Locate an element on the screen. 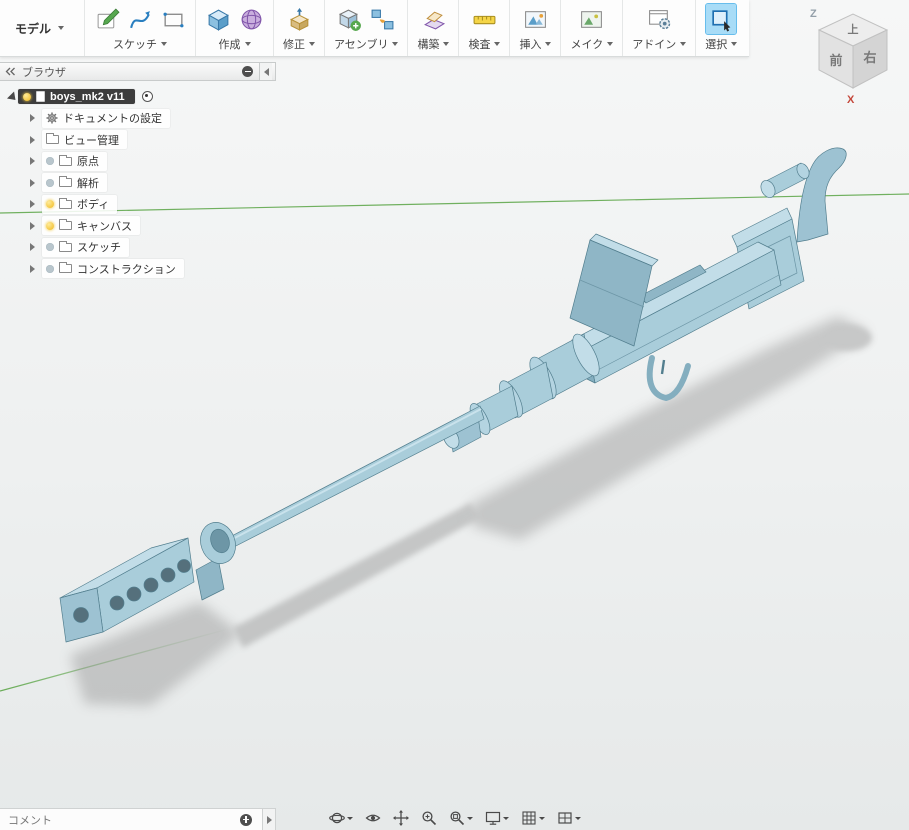 This screenshot has width=909, height=830. orbit-button is located at coordinates (341, 818).